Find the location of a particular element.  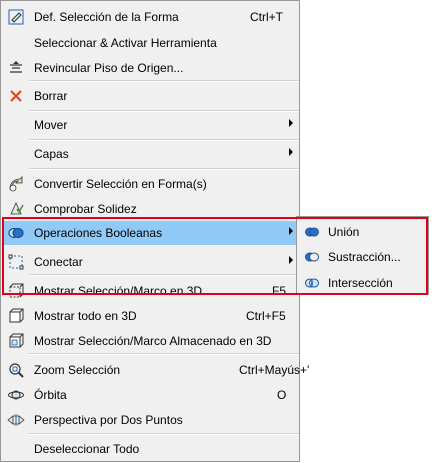

check-solid-icon is located at coordinates (16, 209).